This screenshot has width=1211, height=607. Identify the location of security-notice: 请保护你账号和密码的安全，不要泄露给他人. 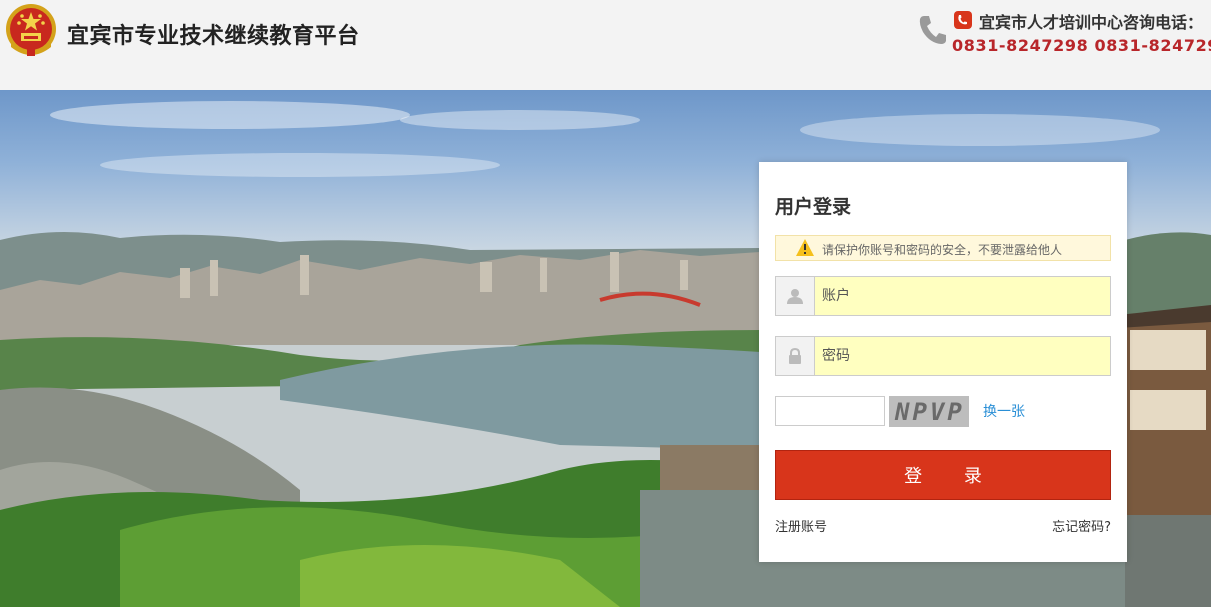
(943, 248).